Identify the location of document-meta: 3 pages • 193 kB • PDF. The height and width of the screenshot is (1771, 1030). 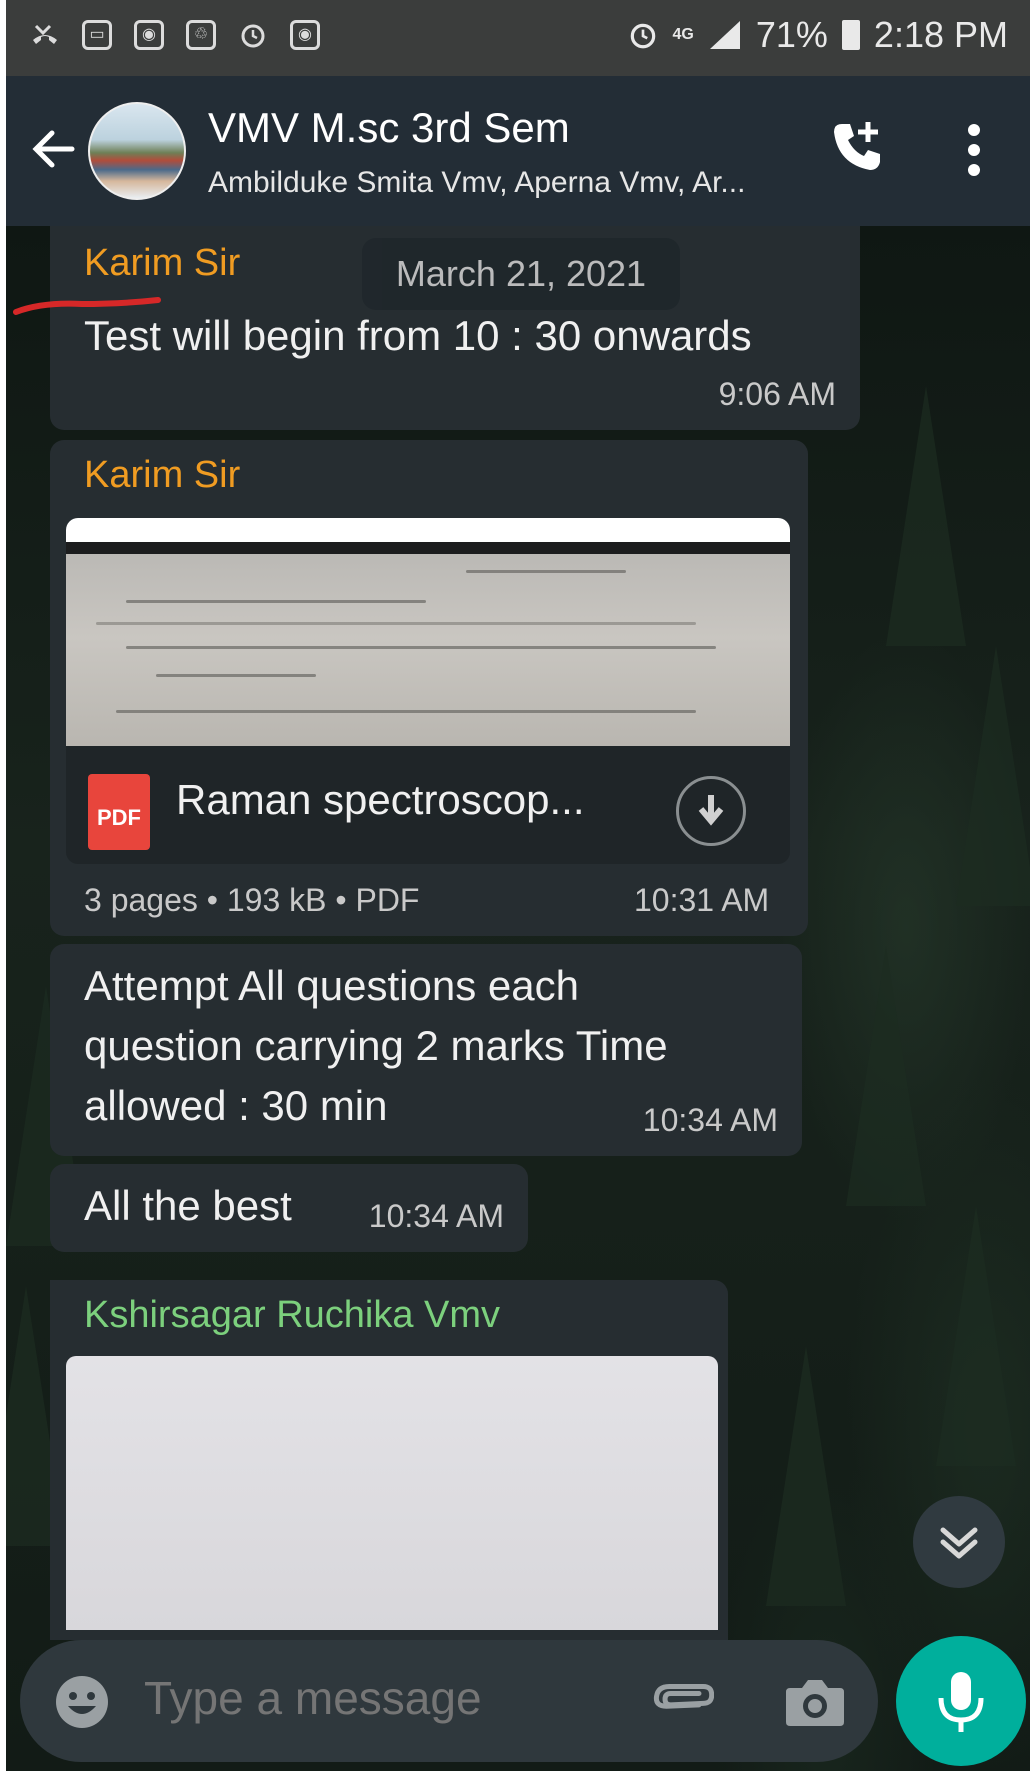
(252, 900).